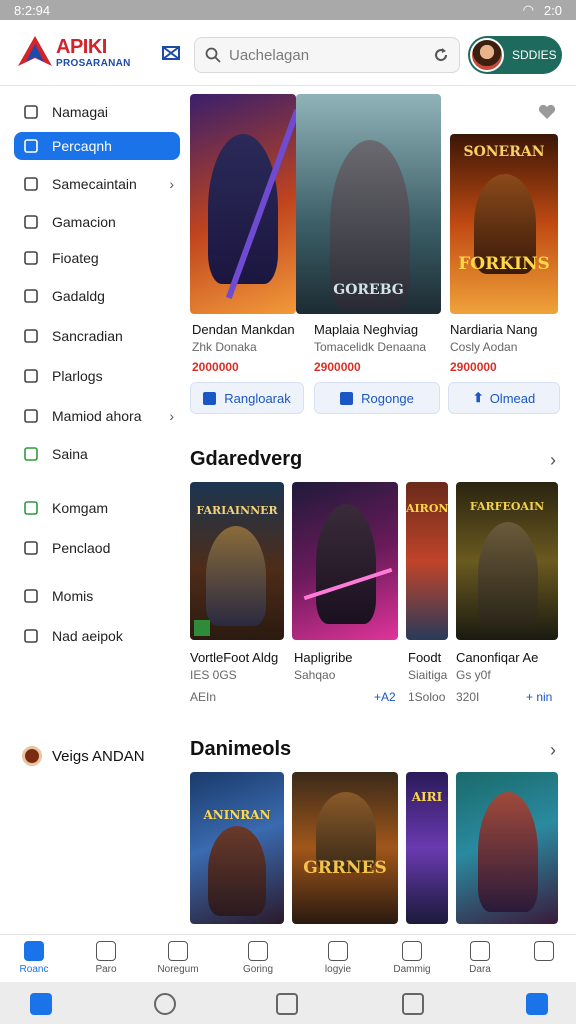 The image size is (576, 1024). Describe the element at coordinates (243, 204) in the screenshot. I see `featured-banner-left` at that location.